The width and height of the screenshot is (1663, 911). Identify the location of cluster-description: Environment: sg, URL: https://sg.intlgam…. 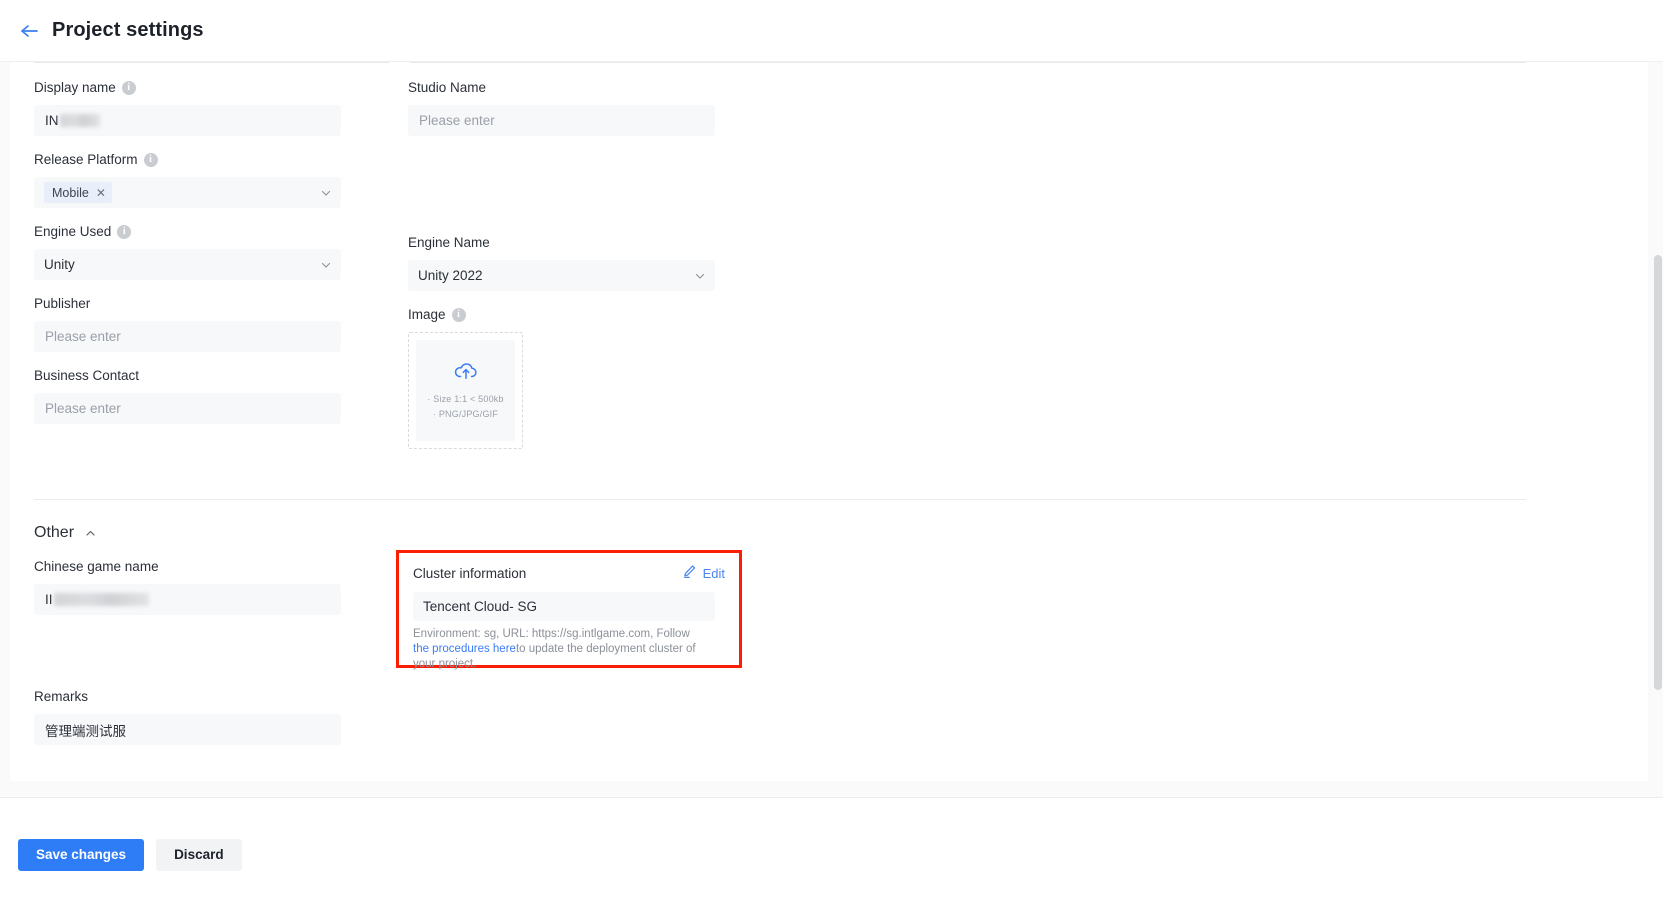
(559, 649).